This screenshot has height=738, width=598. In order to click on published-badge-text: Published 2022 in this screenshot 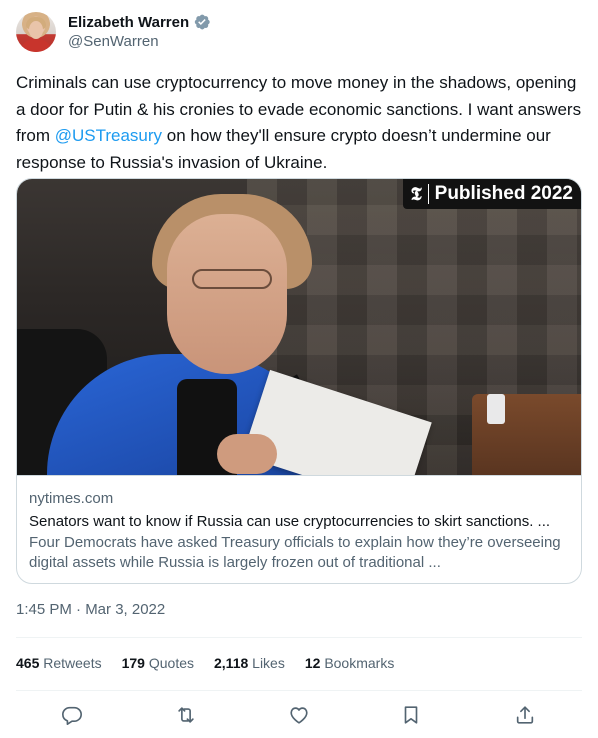, I will do `click(503, 193)`.